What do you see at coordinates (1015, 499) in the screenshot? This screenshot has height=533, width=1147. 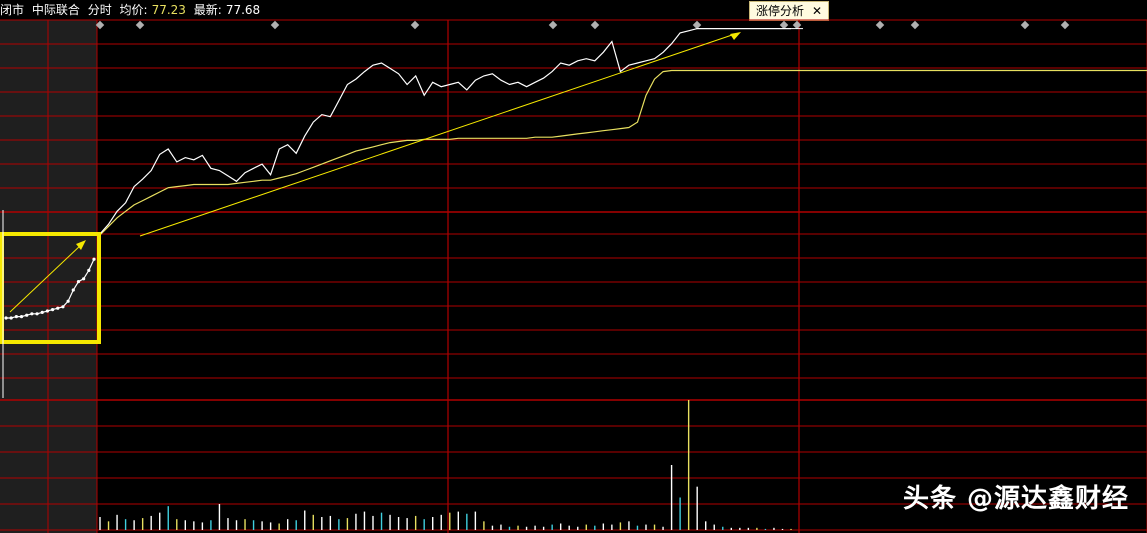 I see `watermark: 头条 @源达鑫财经` at bounding box center [1015, 499].